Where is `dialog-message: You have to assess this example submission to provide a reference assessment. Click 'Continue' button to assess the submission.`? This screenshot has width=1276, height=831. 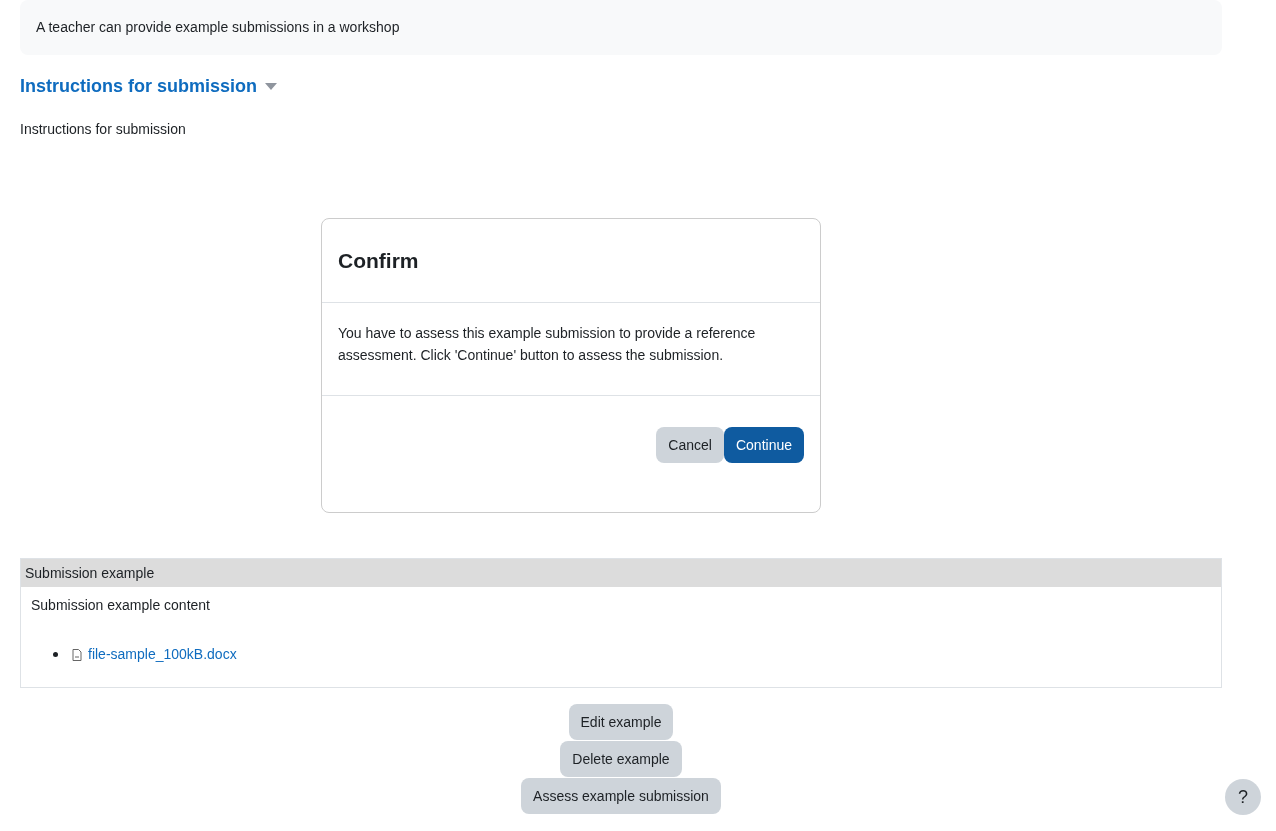 dialog-message: You have to assess this example submission to provide a reference assessment. Click 'Continue' button to assess the submission. is located at coordinates (547, 344).